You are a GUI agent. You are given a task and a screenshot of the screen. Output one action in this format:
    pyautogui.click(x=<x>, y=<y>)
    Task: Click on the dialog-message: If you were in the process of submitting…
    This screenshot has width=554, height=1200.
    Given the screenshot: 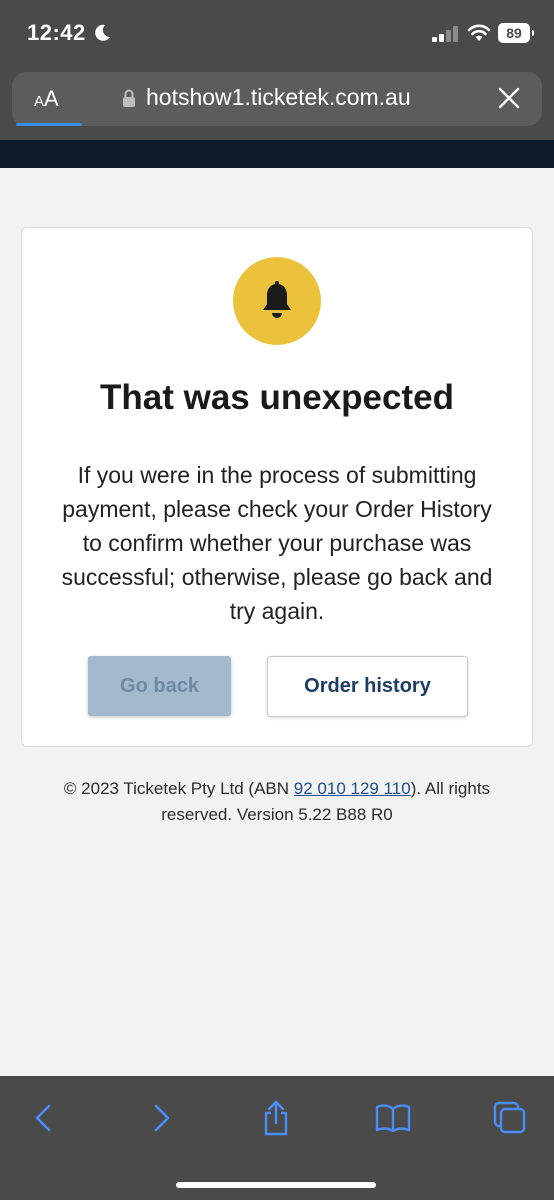 What is the action you would take?
    pyautogui.click(x=277, y=543)
    